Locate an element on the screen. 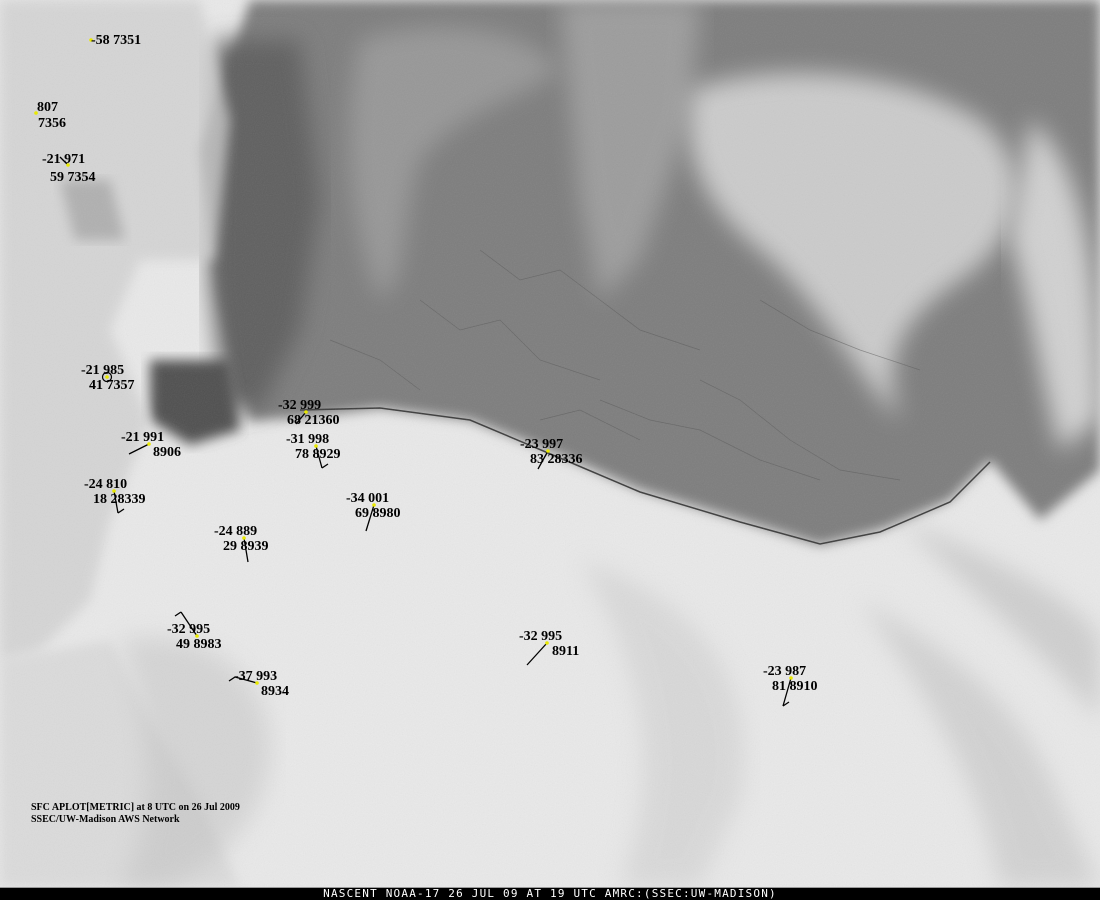 The width and height of the screenshot is (1100, 900). station-temp-pressure: -31 998 is located at coordinates (308, 439).